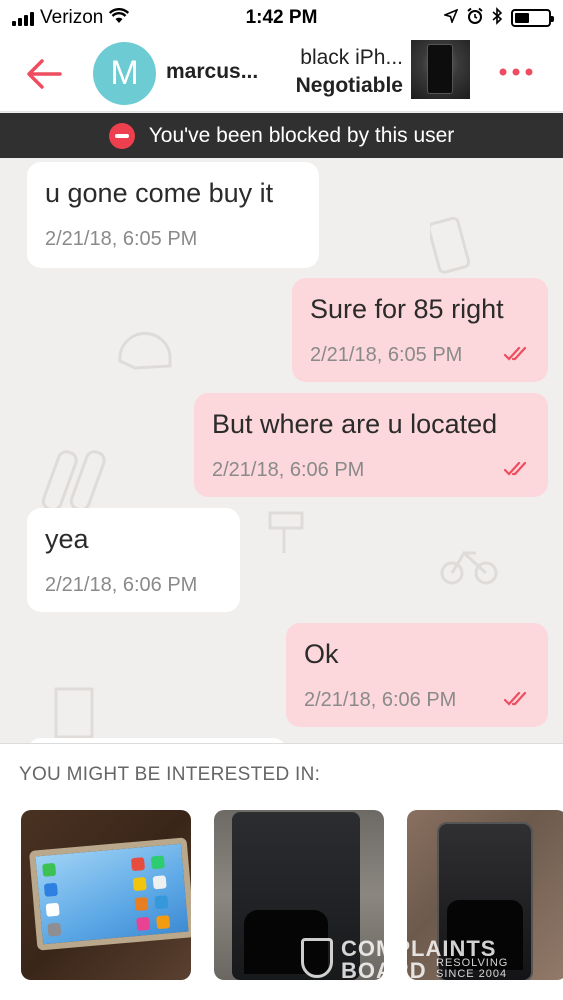 Image resolution: width=563 pixels, height=1000 pixels. What do you see at coordinates (119, 18) in the screenshot?
I see `wifi-icon` at bounding box center [119, 18].